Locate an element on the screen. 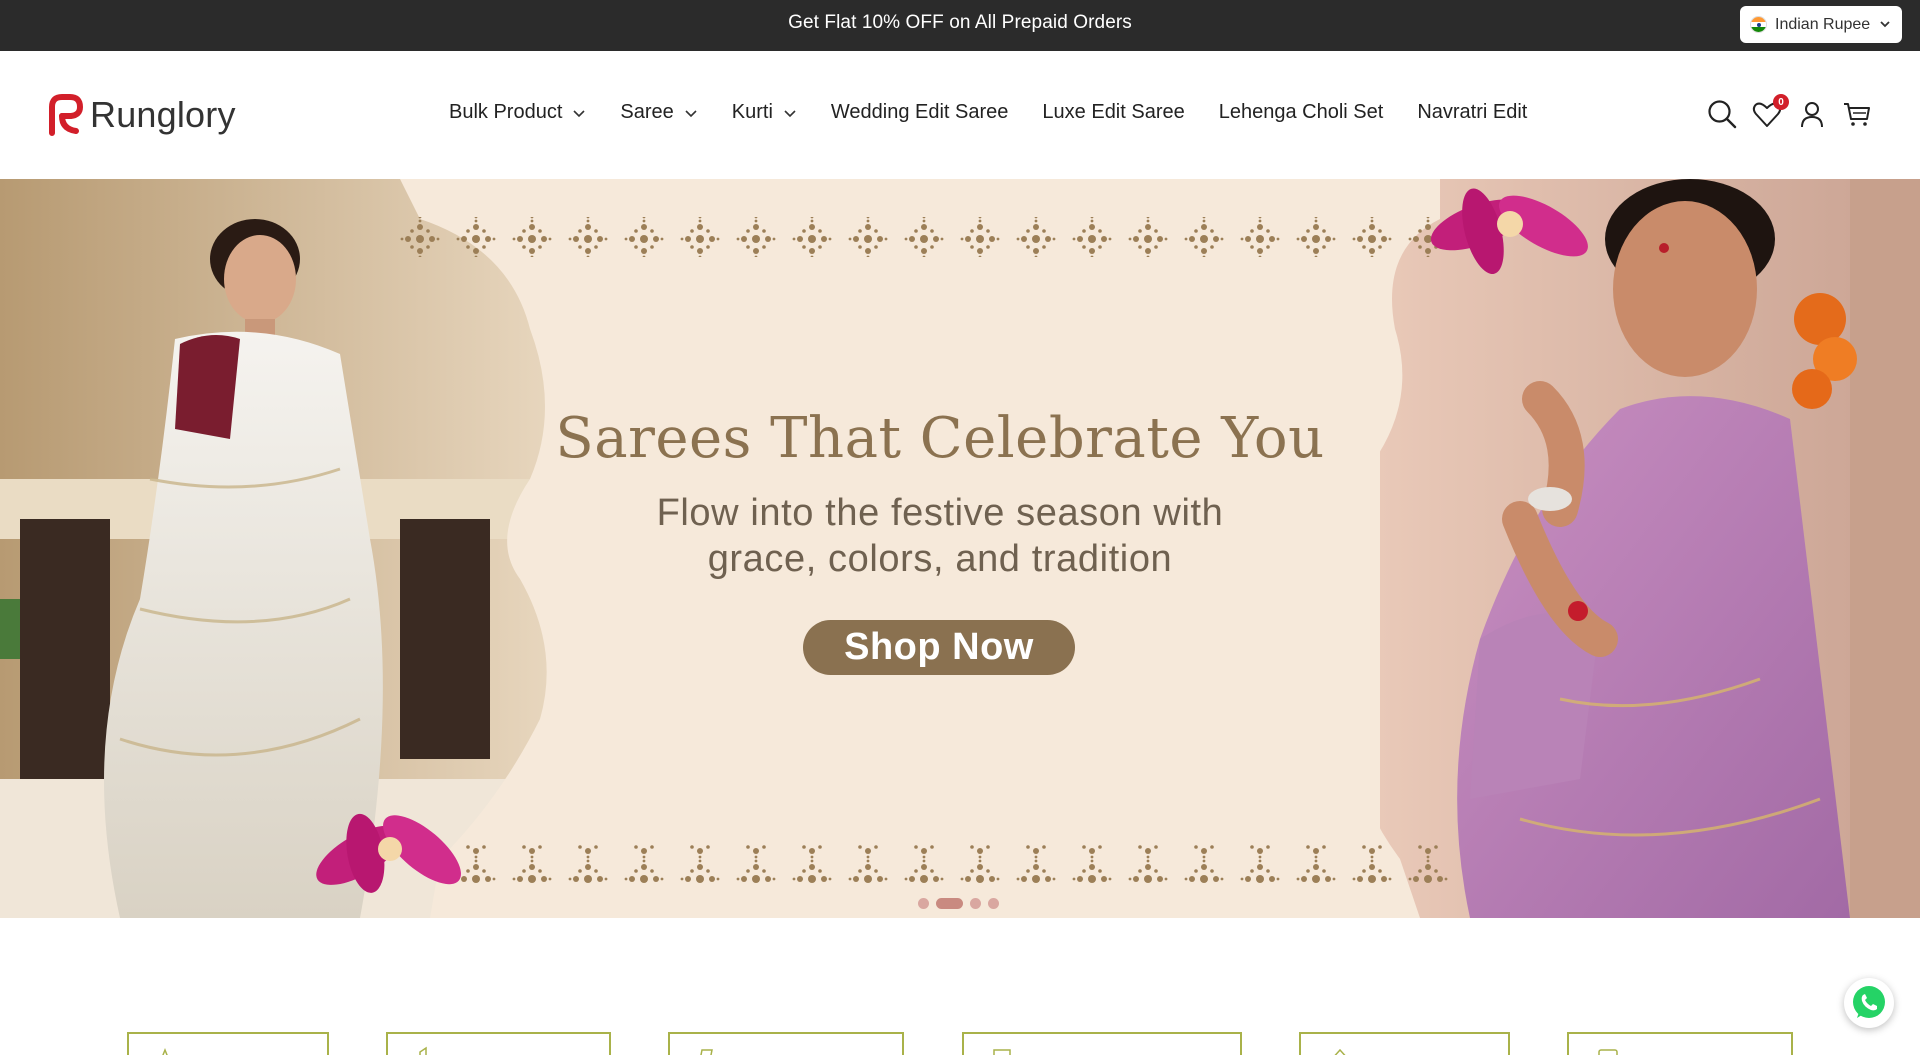 This screenshot has width=1920, height=1055. wishlist-button: 0 is located at coordinates (1770, 111).